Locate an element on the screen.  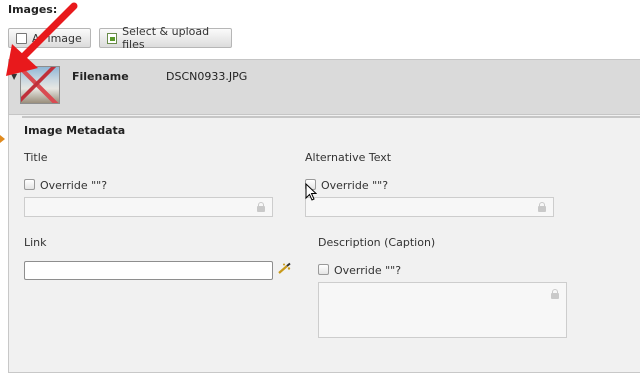
title-override-checkbox is located at coordinates (29, 184).